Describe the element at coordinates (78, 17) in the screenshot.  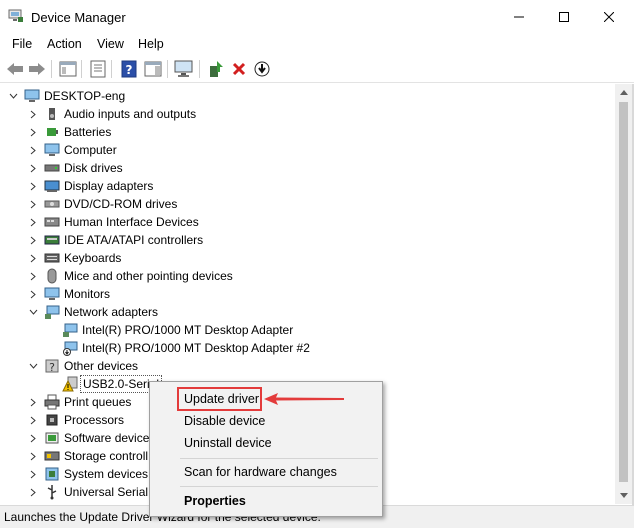
I see `window-title: Device Manager` at that location.